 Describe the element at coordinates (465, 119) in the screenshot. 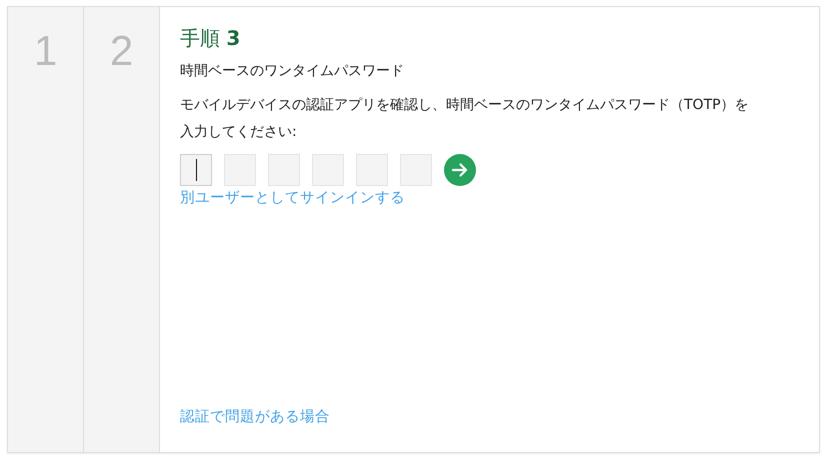

I see `instructions: モバイルデバイスの認証アプリを確認し、時間ベースのワンタイムパスワード（TOTP）を入力してください:` at that location.